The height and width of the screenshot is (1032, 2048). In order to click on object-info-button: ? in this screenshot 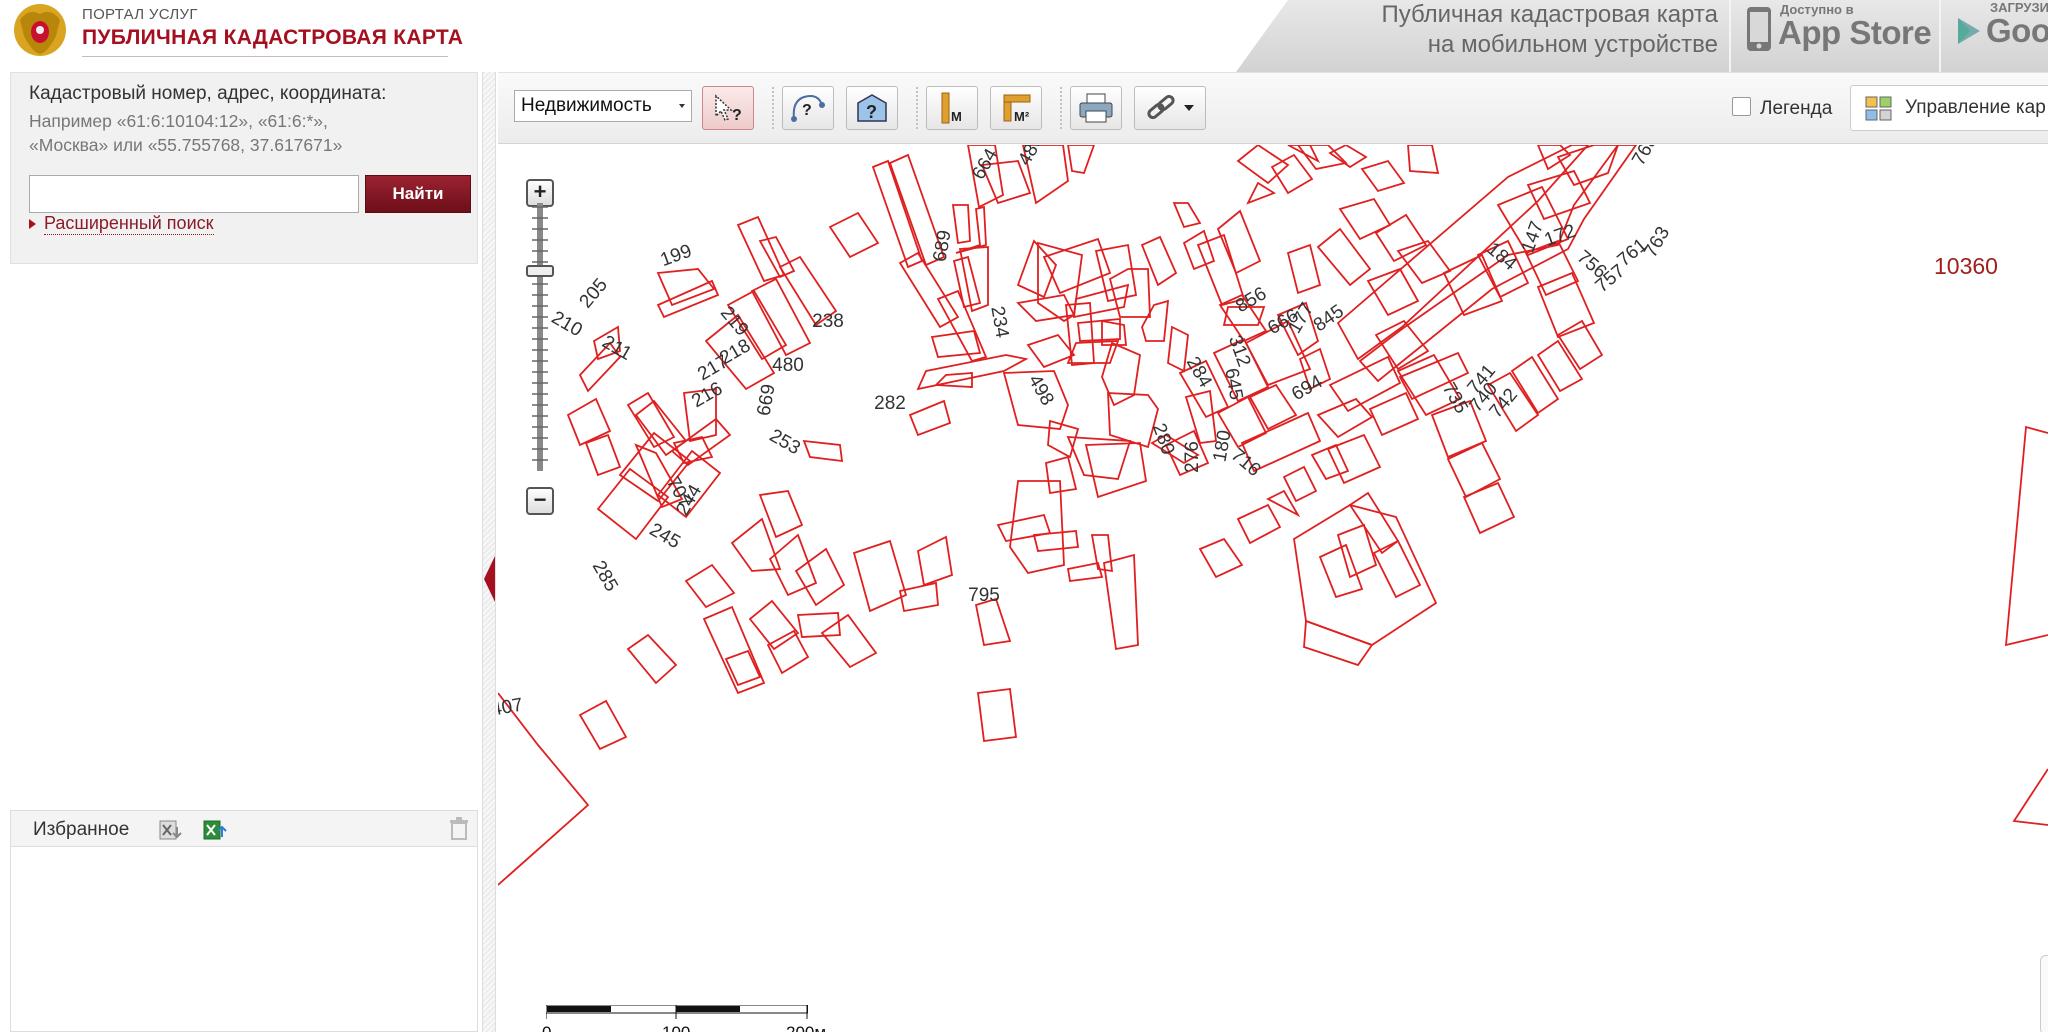, I will do `click(872, 108)`.